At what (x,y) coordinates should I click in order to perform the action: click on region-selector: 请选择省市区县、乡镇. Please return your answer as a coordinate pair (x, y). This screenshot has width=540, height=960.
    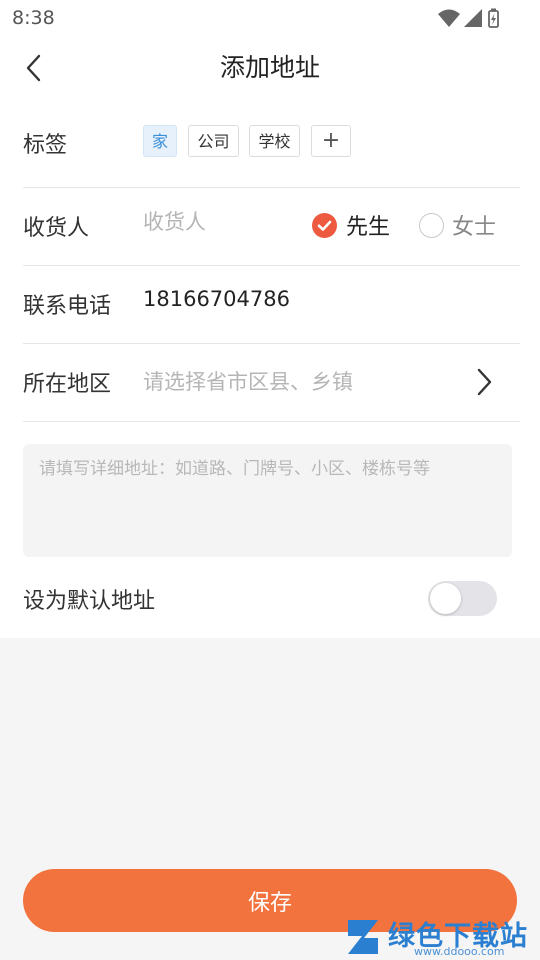
    Looking at the image, I should click on (248, 381).